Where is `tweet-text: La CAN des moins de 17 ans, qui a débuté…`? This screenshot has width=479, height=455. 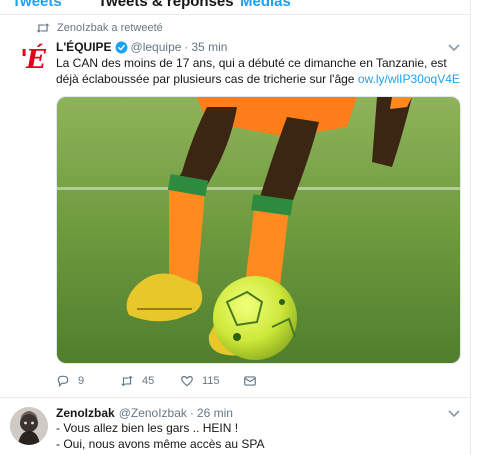
tweet-text: La CAN des moins de 17 ans, qui a débuté… is located at coordinates (262, 71).